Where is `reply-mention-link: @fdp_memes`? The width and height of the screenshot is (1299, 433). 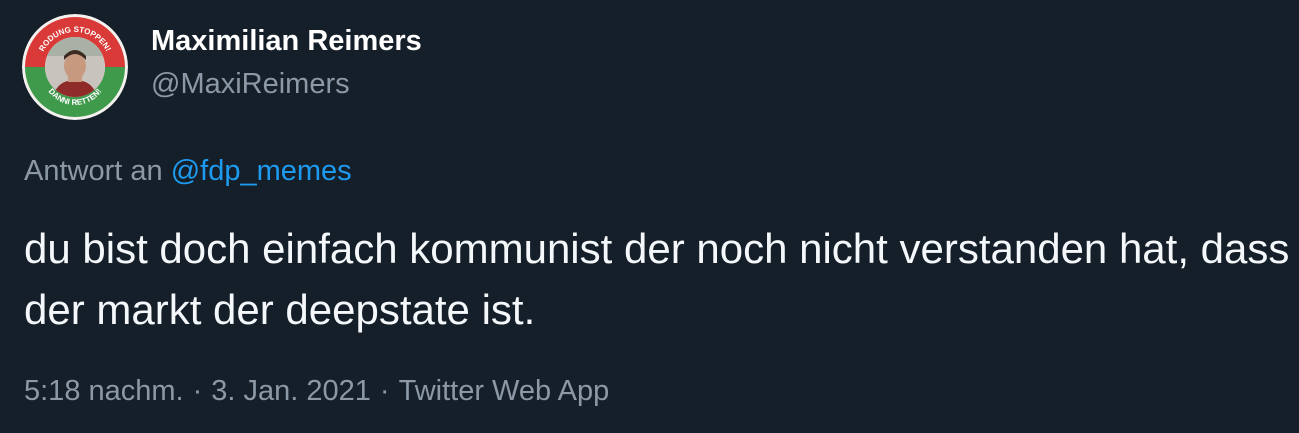 reply-mention-link: @fdp_memes is located at coordinates (261, 171).